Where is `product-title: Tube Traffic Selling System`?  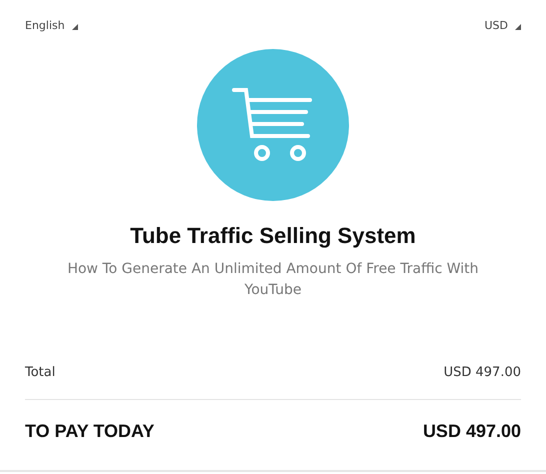 product-title: Tube Traffic Selling System is located at coordinates (273, 236).